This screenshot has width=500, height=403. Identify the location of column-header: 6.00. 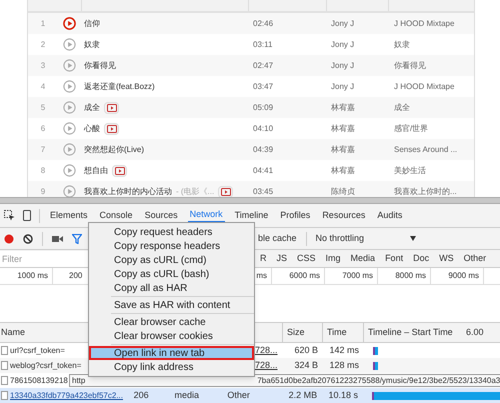
(474, 332).